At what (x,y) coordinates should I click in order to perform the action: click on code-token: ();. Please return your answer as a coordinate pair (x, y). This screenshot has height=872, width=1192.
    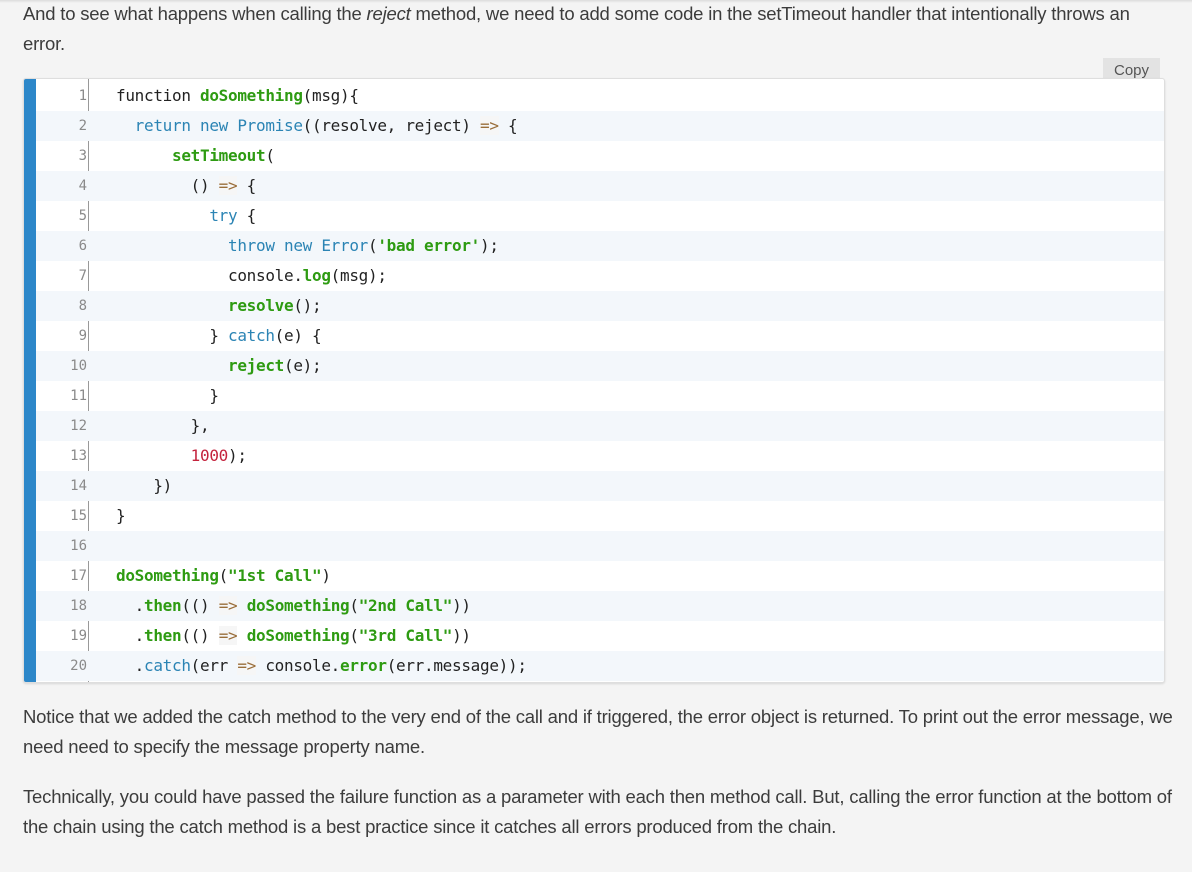
    Looking at the image, I should click on (307, 305).